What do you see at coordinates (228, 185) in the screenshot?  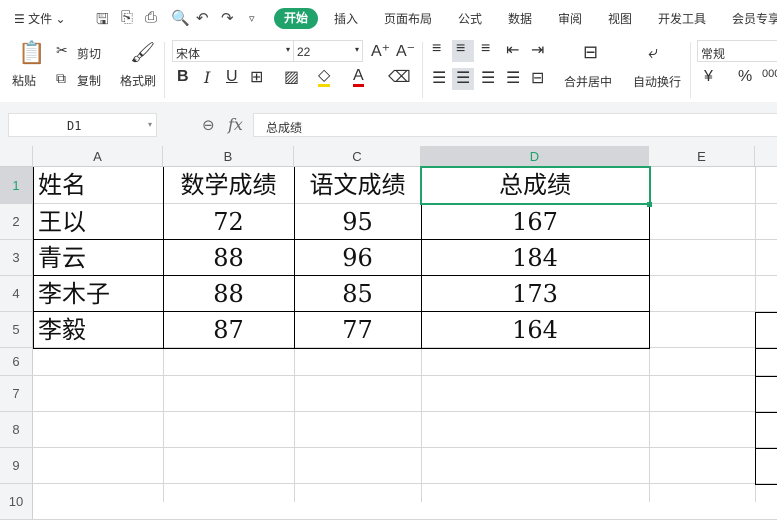 I see `cell-B1: 数学成绩` at bounding box center [228, 185].